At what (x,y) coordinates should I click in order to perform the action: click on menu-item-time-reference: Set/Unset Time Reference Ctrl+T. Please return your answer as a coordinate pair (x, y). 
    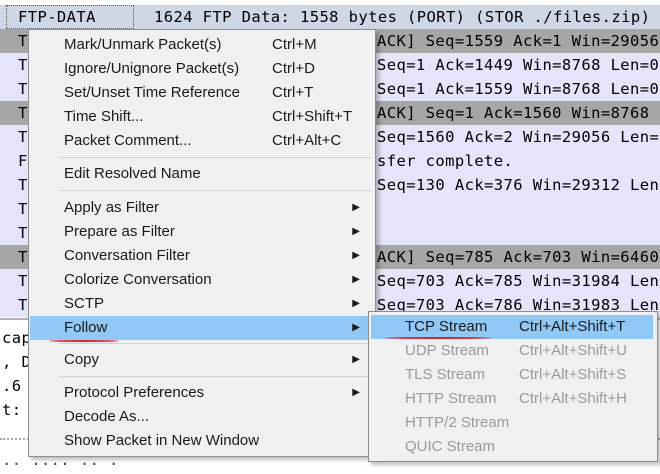
    Looking at the image, I should click on (202, 93).